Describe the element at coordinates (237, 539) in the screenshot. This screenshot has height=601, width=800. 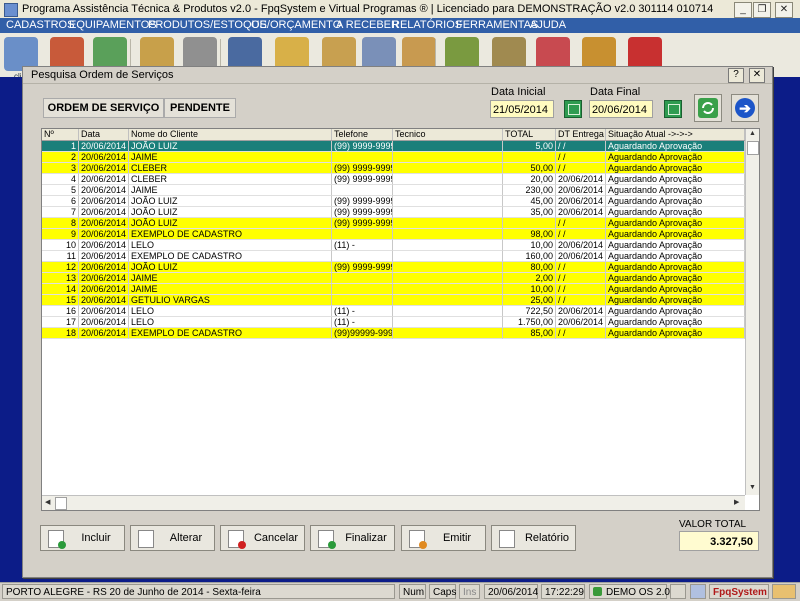
I see `cancel-icon` at that location.